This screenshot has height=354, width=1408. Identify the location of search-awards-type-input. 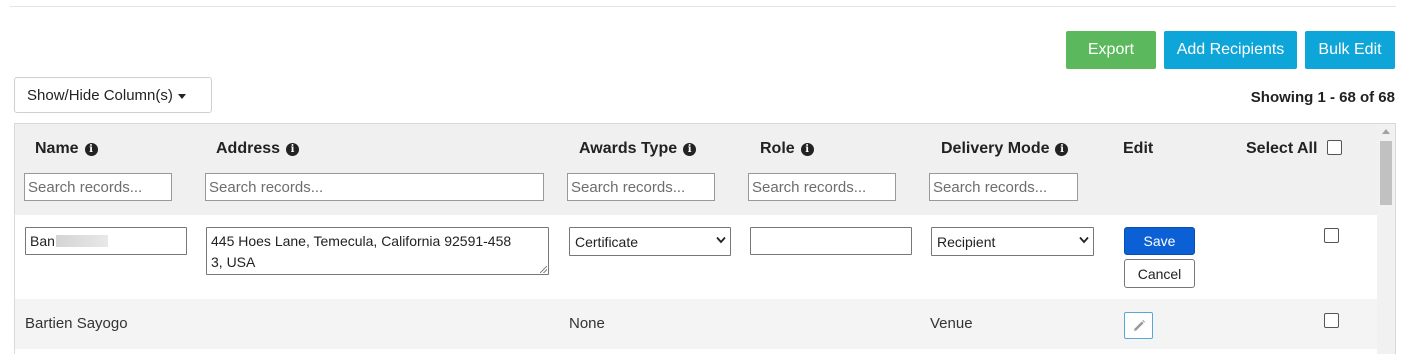
(641, 187).